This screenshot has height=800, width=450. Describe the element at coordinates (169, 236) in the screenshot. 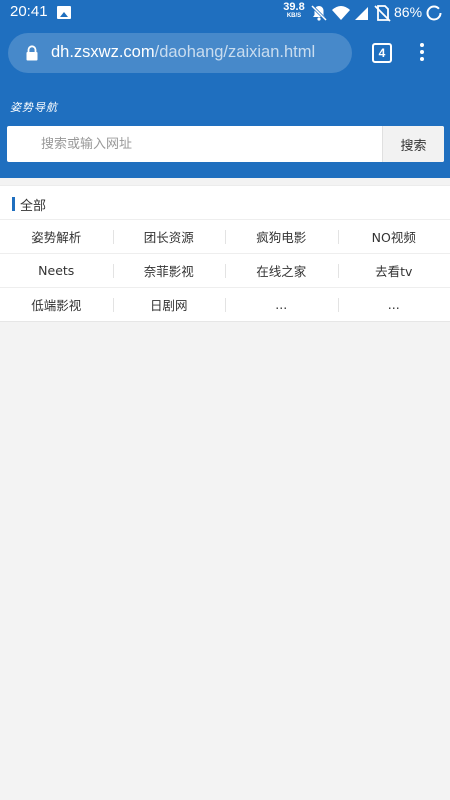

I see `site-link: 团长资源` at that location.